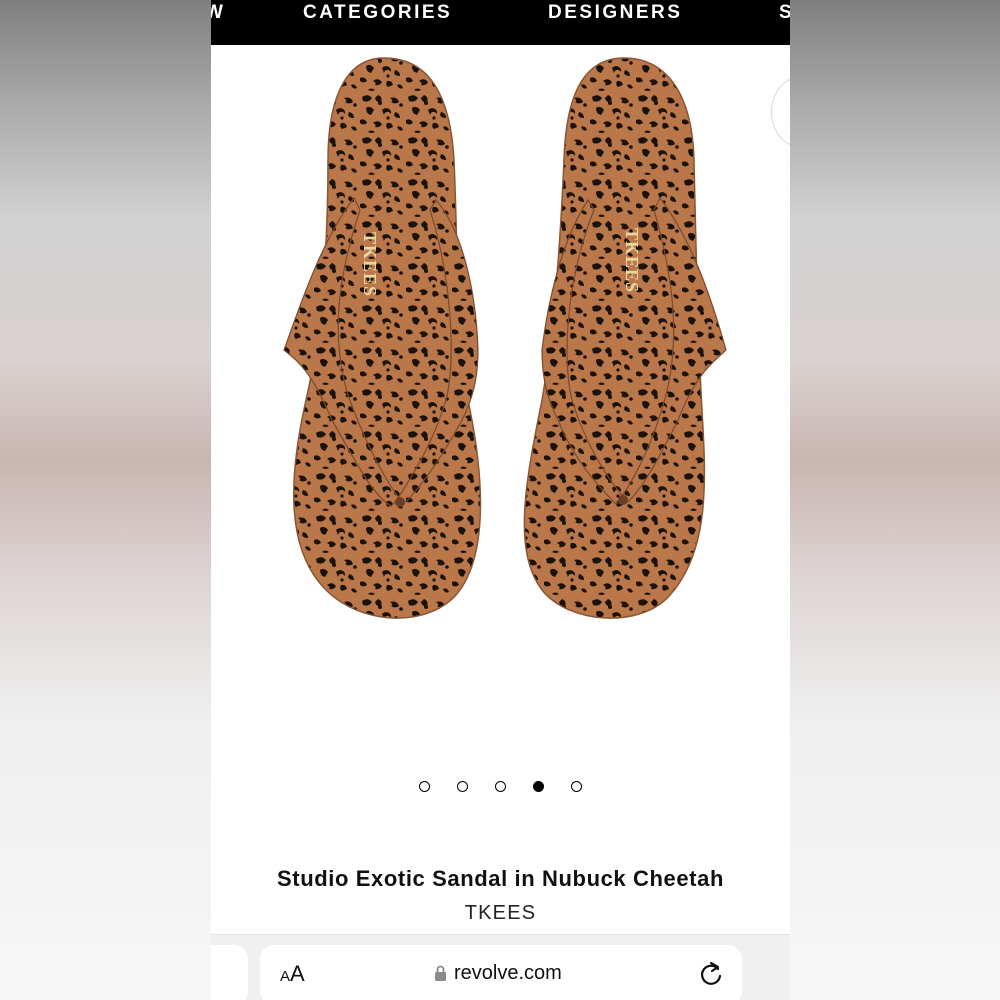 The image size is (1000, 1000). I want to click on product-brand-link: TKEES, so click(500, 913).